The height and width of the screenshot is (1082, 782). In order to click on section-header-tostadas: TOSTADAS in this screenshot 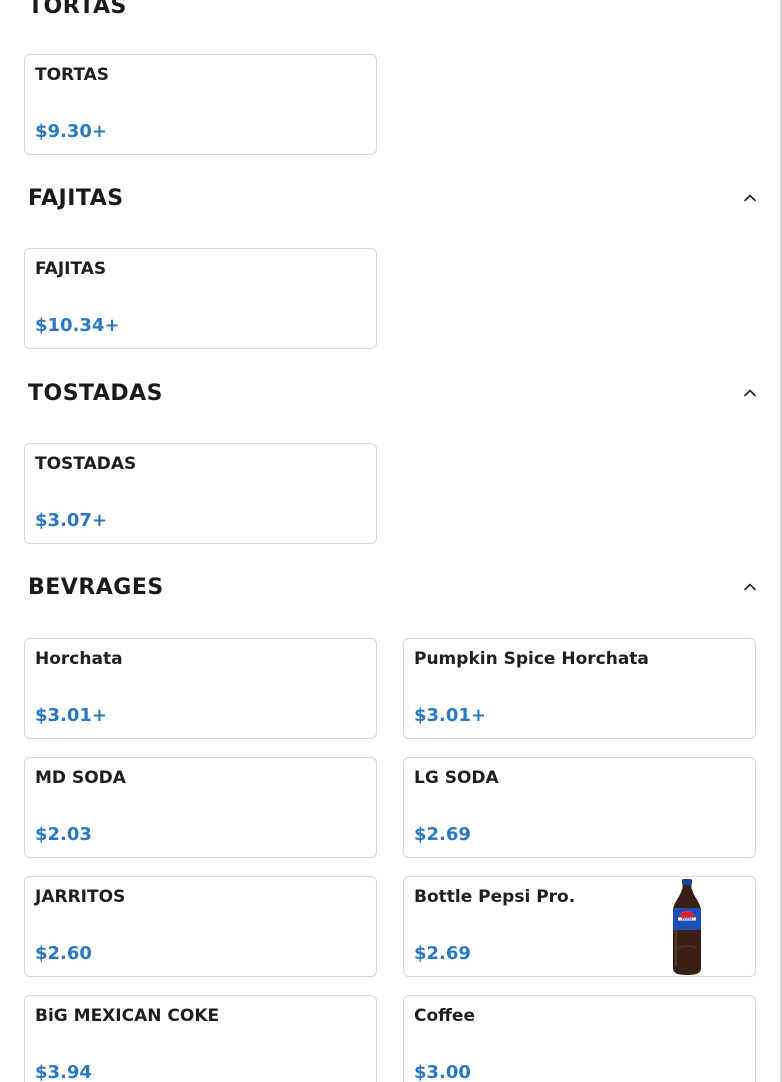, I will do `click(393, 393)`.